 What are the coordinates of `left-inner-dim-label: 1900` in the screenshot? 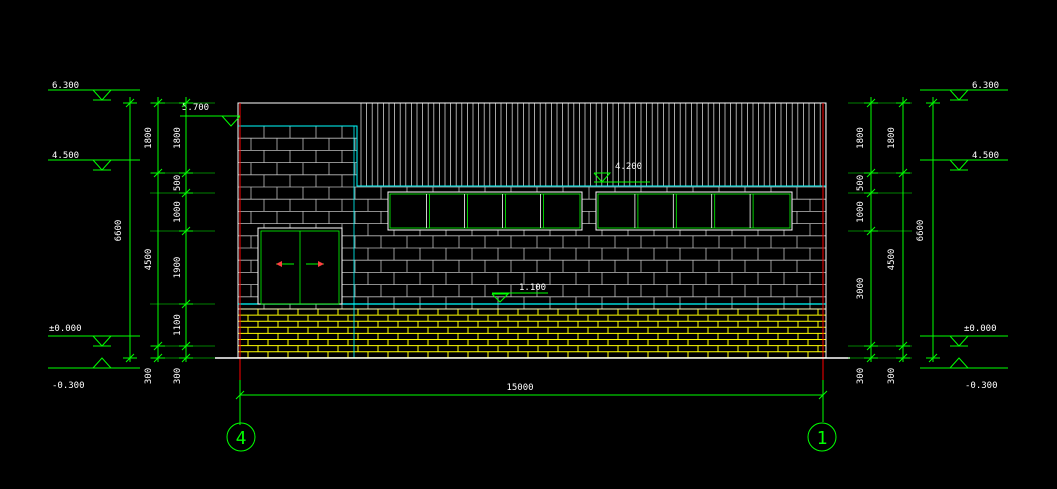 It's located at (178, 268).